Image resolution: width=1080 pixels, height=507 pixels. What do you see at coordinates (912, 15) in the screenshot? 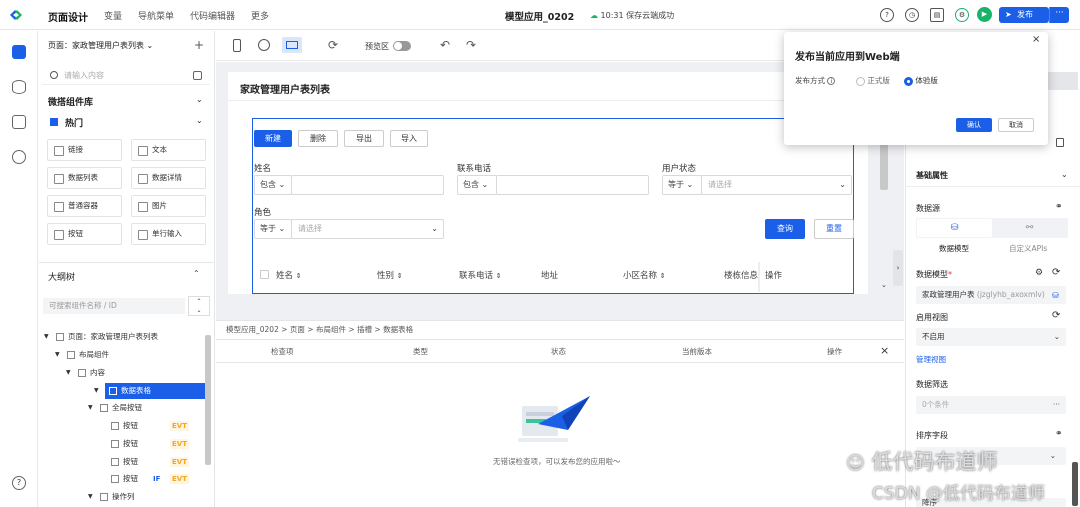
I see `history-icon: ◷` at bounding box center [912, 15].